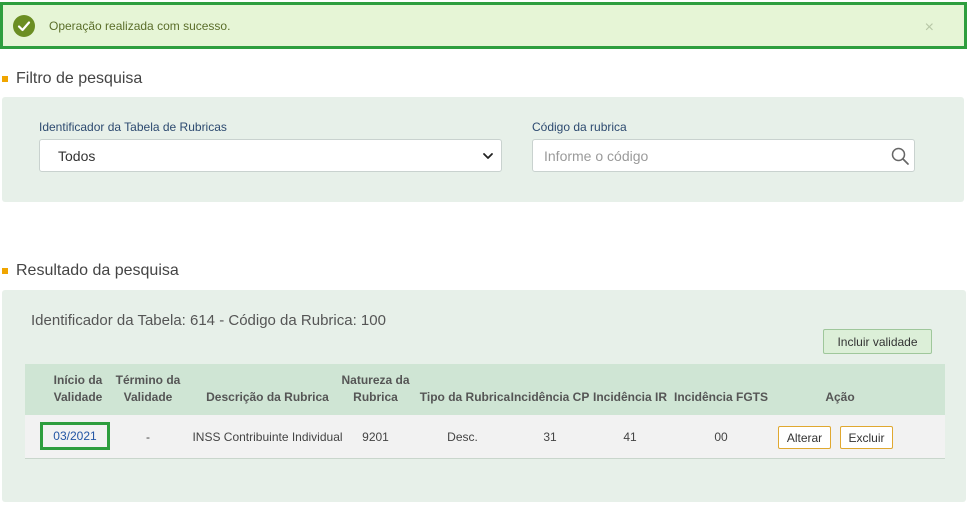 Image resolution: width=971 pixels, height=506 pixels. What do you see at coordinates (75, 436) in the screenshot?
I see `start-validity-link: 03/2021` at bounding box center [75, 436].